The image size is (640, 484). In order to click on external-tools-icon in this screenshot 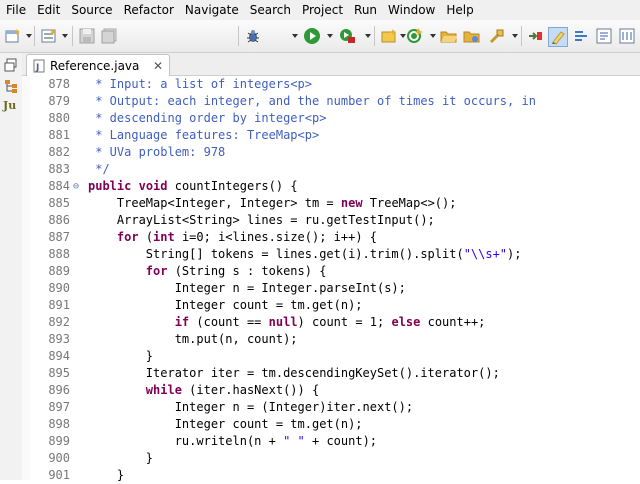, I will do `click(347, 36)`.